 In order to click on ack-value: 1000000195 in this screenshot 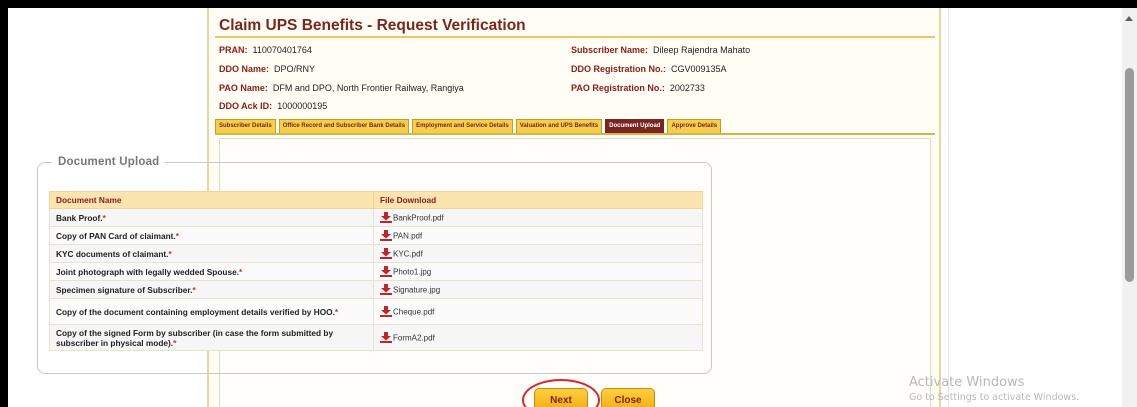, I will do `click(302, 106)`.